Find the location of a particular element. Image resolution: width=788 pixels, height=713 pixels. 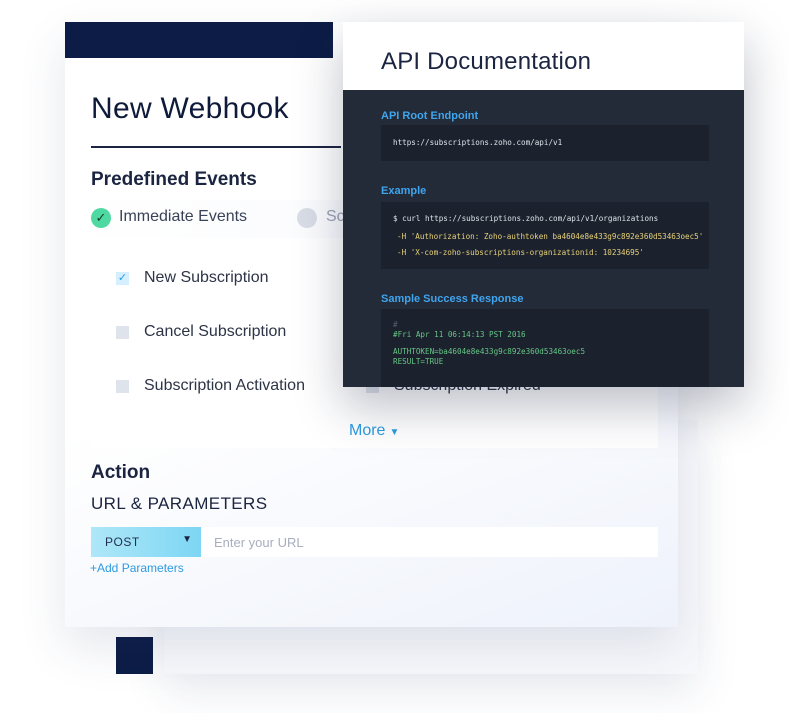

sample-response-label: Sample Success Response is located at coordinates (452, 299).